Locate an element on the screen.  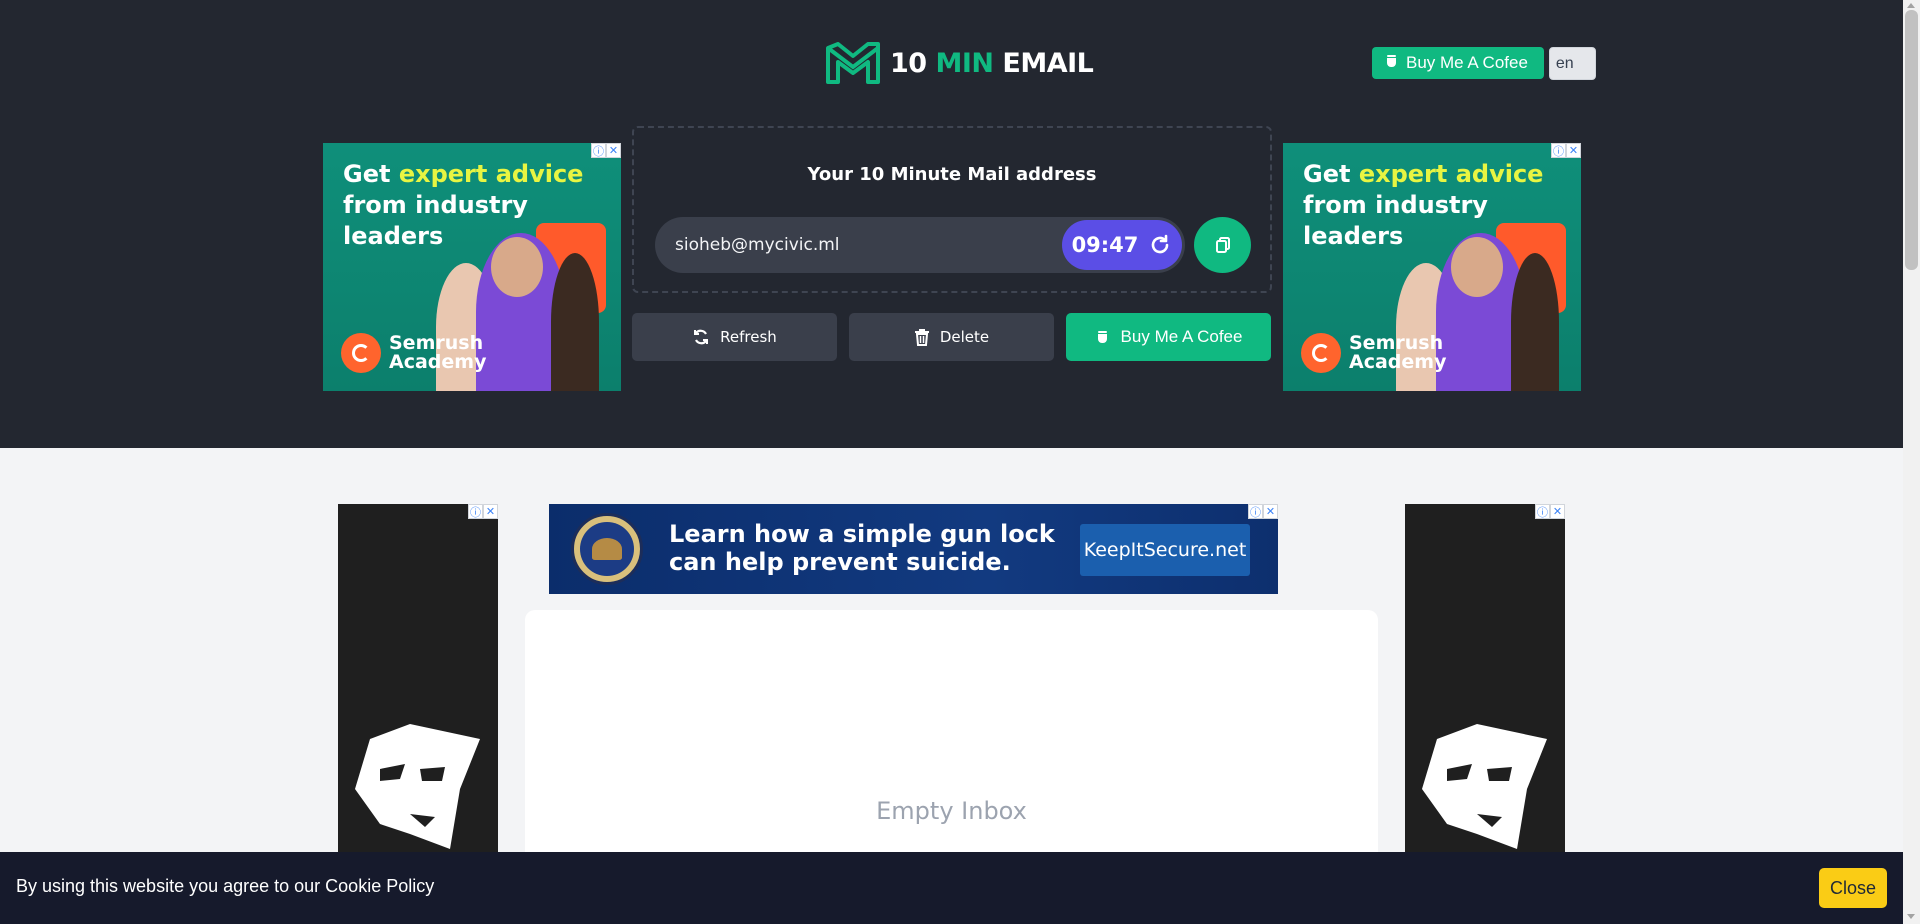
top-actions: Buy Me A Cofee en is located at coordinates (1484, 63).